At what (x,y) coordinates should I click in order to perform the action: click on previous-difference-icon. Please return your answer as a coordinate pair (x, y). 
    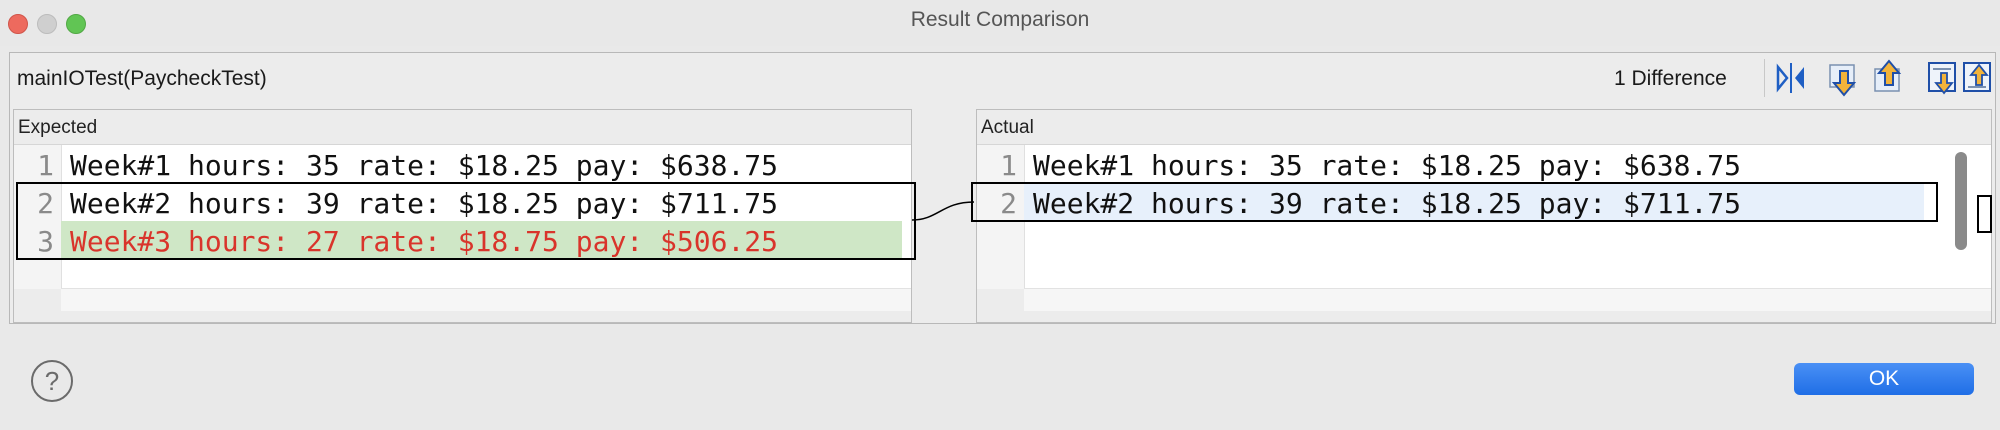
    Looking at the image, I should click on (1888, 75).